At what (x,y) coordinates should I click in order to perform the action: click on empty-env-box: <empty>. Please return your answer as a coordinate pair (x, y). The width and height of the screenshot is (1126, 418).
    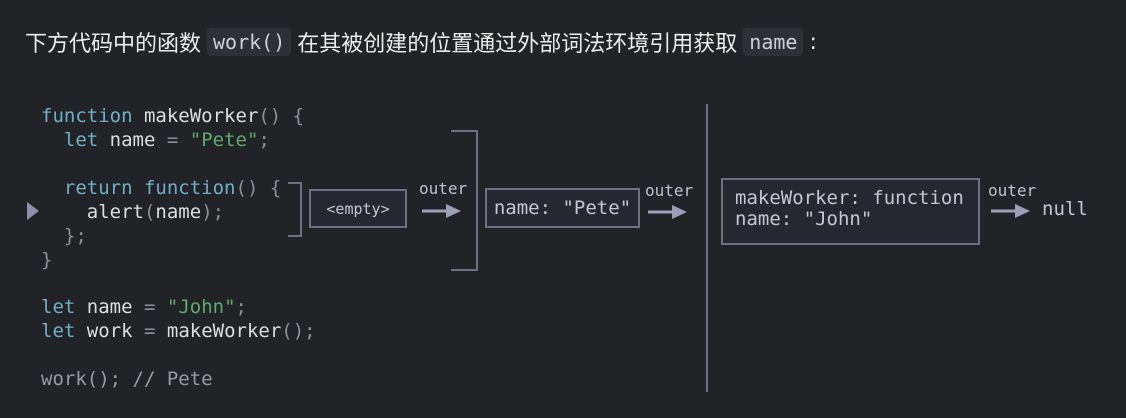
    Looking at the image, I should click on (358, 208).